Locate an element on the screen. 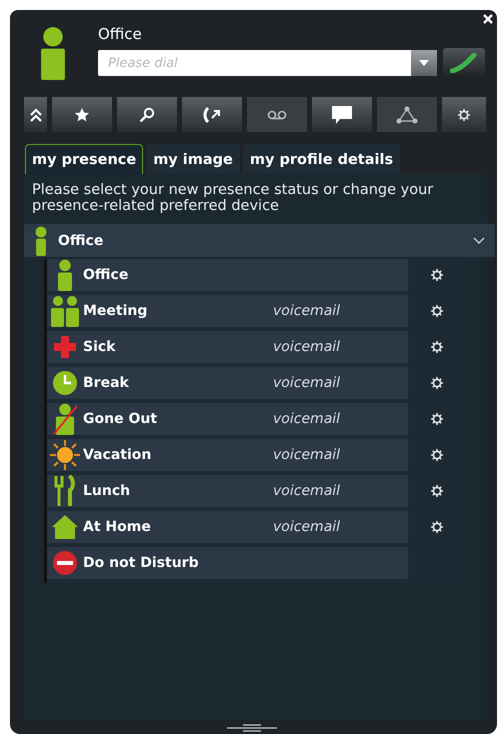  status-item: Meeting voicemail is located at coordinates (227, 311).